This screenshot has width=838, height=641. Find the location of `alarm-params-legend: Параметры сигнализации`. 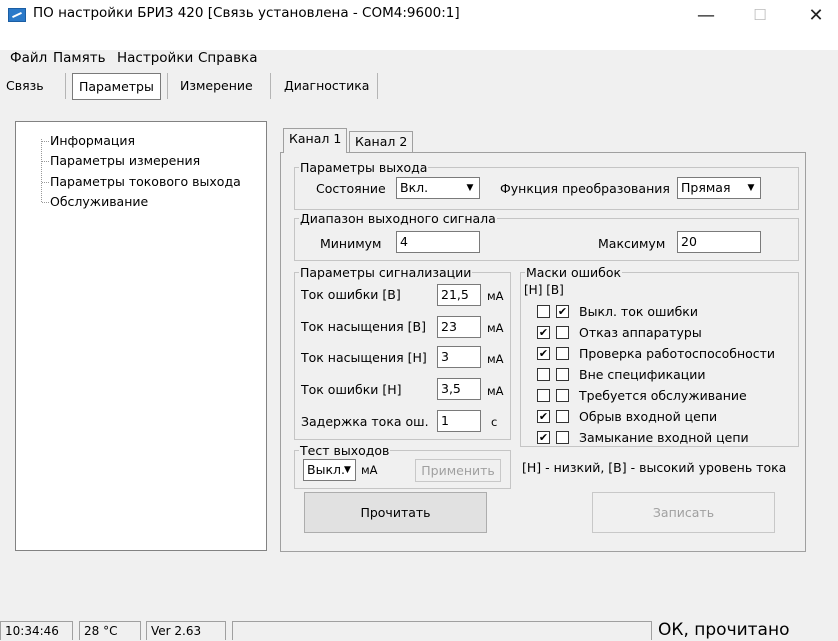

alarm-params-legend: Параметры сигнализации is located at coordinates (386, 272).